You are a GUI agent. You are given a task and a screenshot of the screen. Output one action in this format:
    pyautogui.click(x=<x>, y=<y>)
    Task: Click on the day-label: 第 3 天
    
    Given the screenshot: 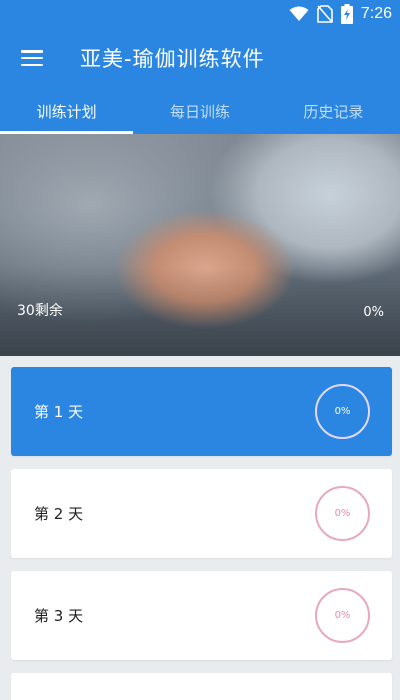 What is the action you would take?
    pyautogui.click(x=59, y=616)
    